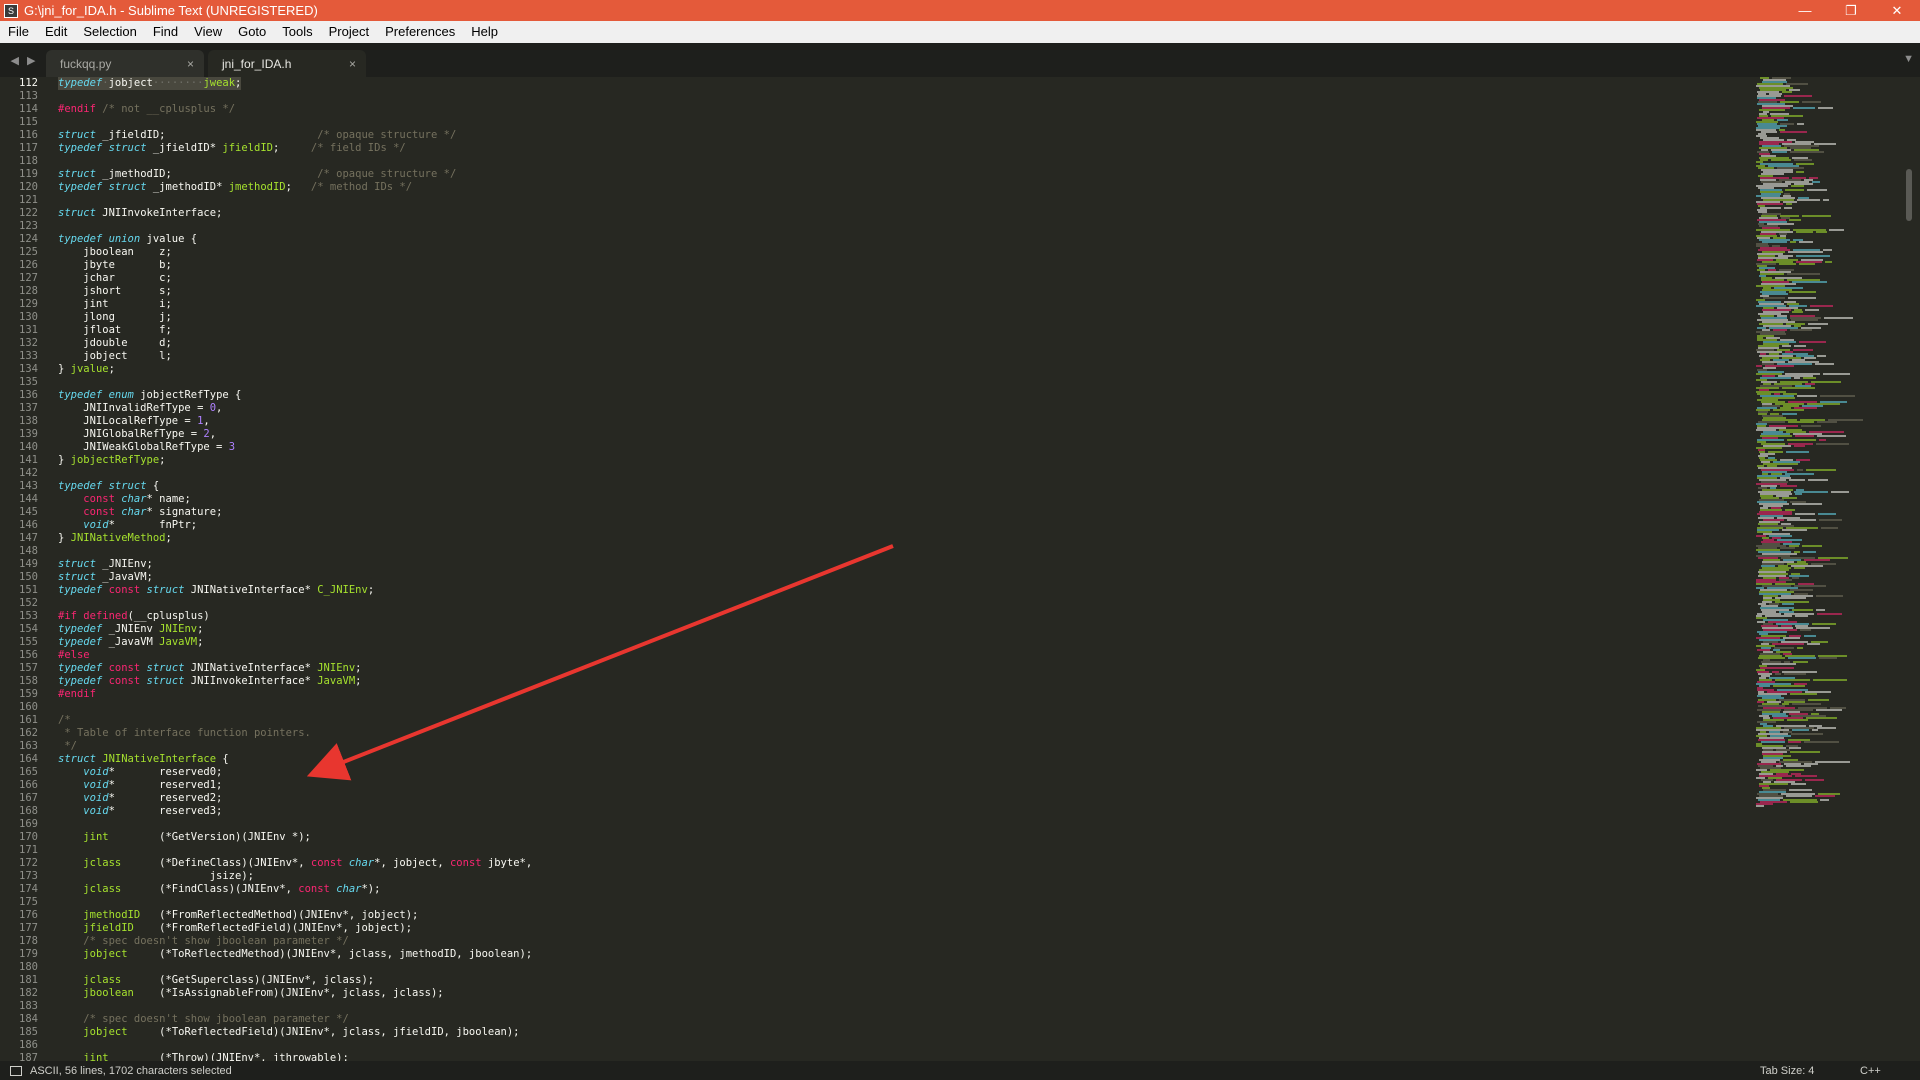  Describe the element at coordinates (208, 32) in the screenshot. I see `menu-view: View` at that location.